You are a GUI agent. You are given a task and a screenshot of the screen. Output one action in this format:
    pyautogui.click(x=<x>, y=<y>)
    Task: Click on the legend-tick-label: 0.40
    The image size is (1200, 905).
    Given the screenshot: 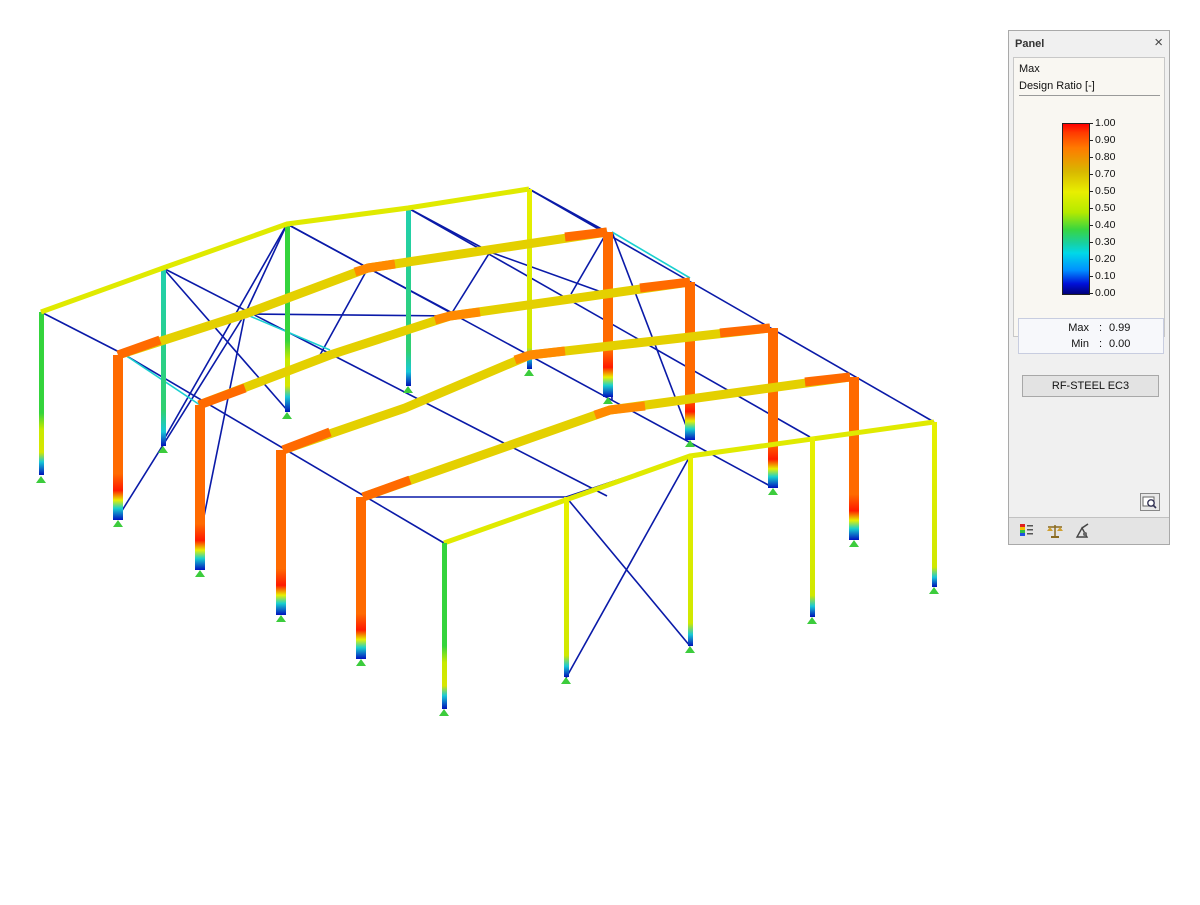 What is the action you would take?
    pyautogui.click(x=1105, y=225)
    